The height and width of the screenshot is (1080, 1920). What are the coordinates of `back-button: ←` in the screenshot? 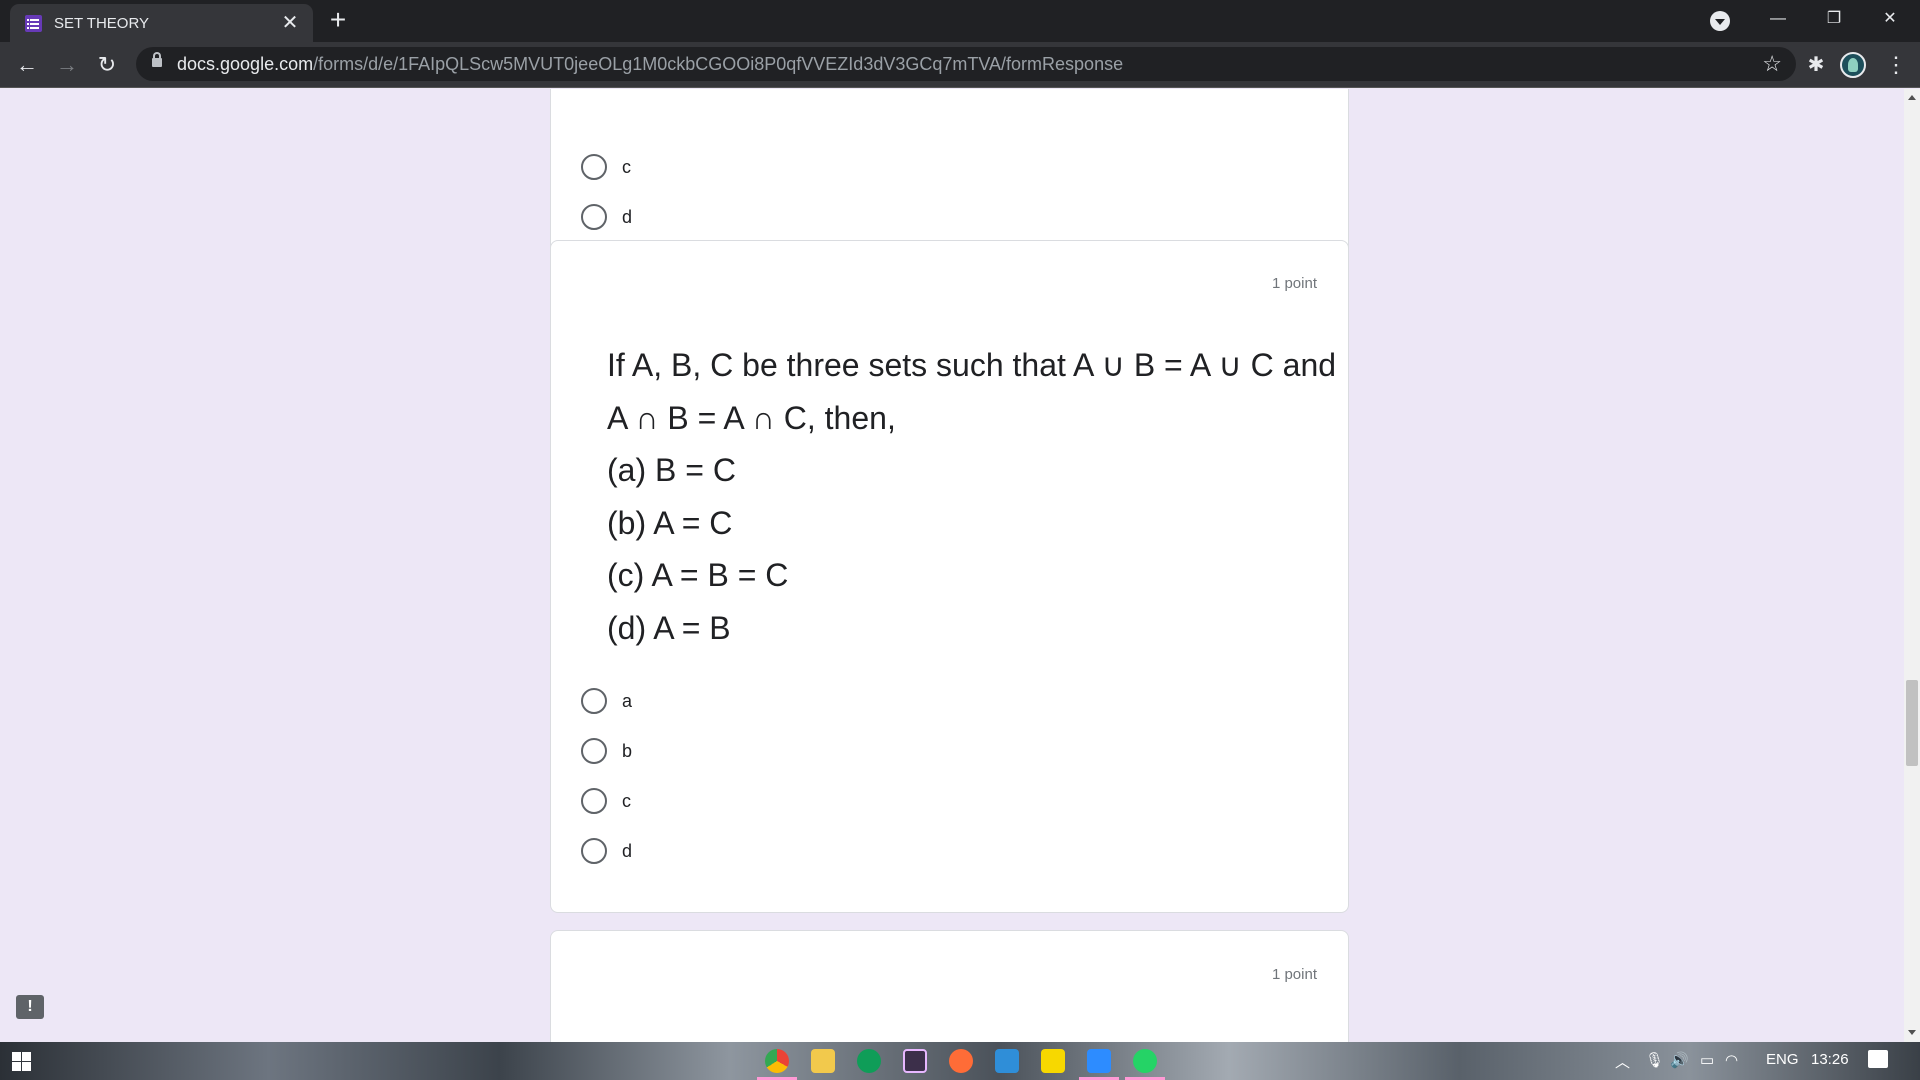 It's located at (27, 65).